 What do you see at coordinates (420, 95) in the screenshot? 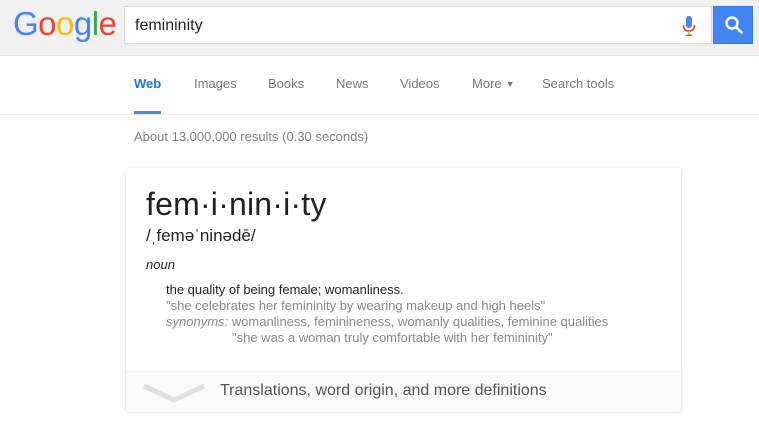
I see `tab-videos: Videos` at bounding box center [420, 95].